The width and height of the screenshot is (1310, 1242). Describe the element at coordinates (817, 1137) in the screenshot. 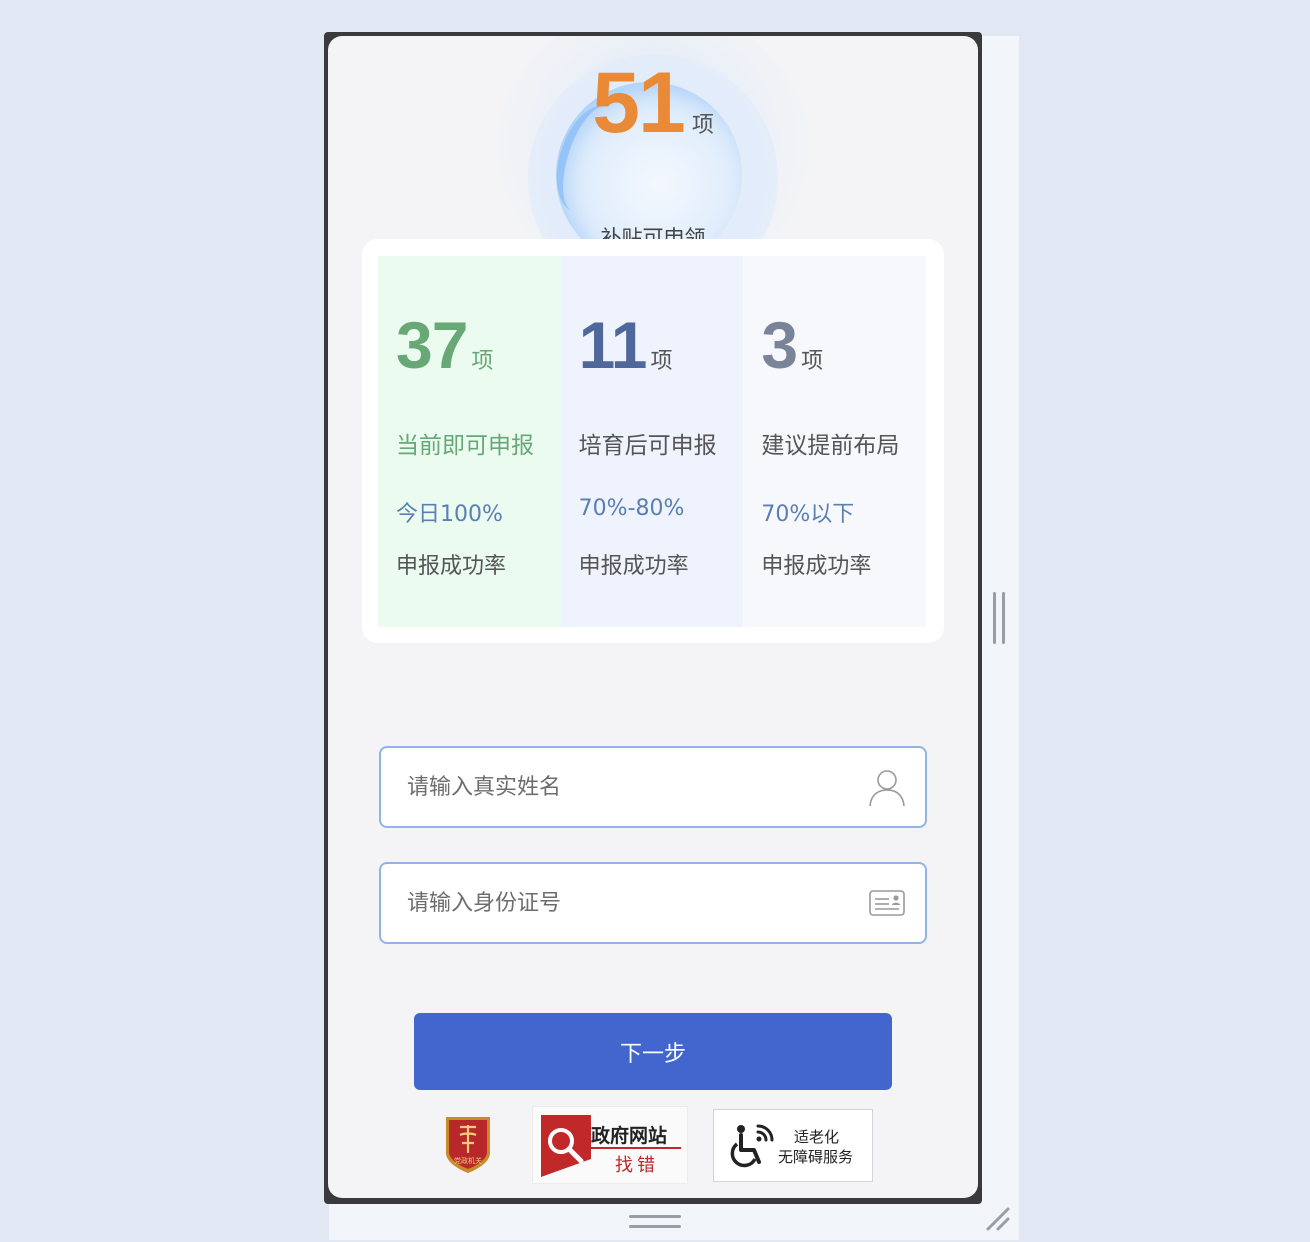

I see `accessibility-badge-line1: 适老化` at that location.